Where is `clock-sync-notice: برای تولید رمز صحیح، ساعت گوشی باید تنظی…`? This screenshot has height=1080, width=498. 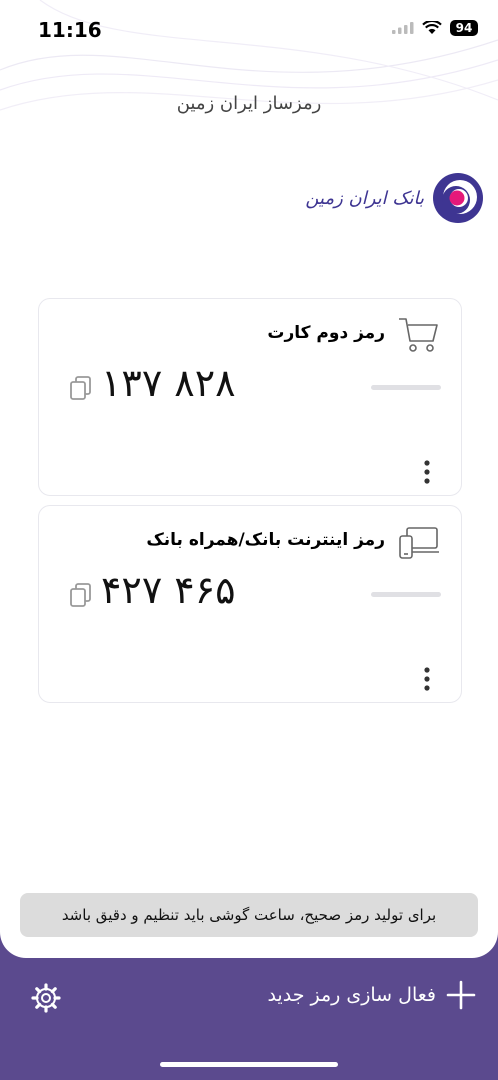
clock-sync-notice: برای تولید رمز صحیح، ساعت گوشی باید تنظی… is located at coordinates (249, 915).